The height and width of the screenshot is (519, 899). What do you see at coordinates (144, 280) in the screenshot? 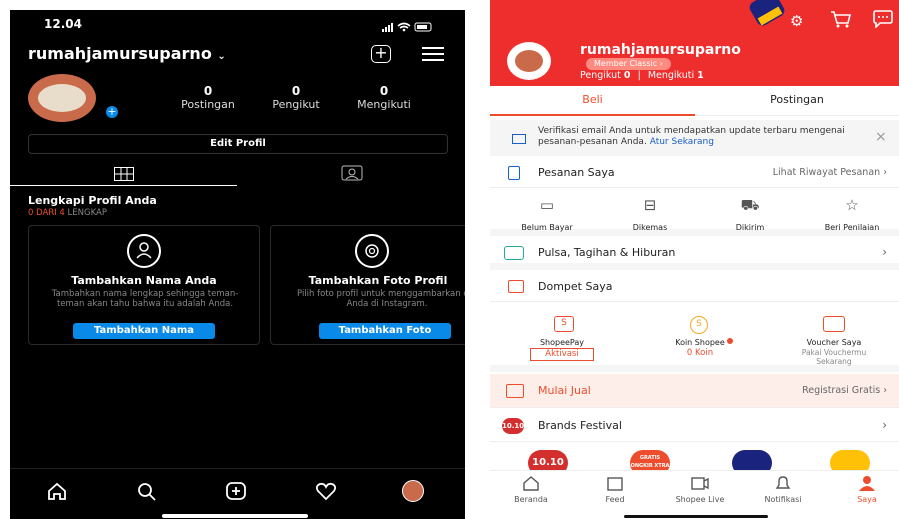
I see `card-title: Tambahkan Nama Anda` at bounding box center [144, 280].